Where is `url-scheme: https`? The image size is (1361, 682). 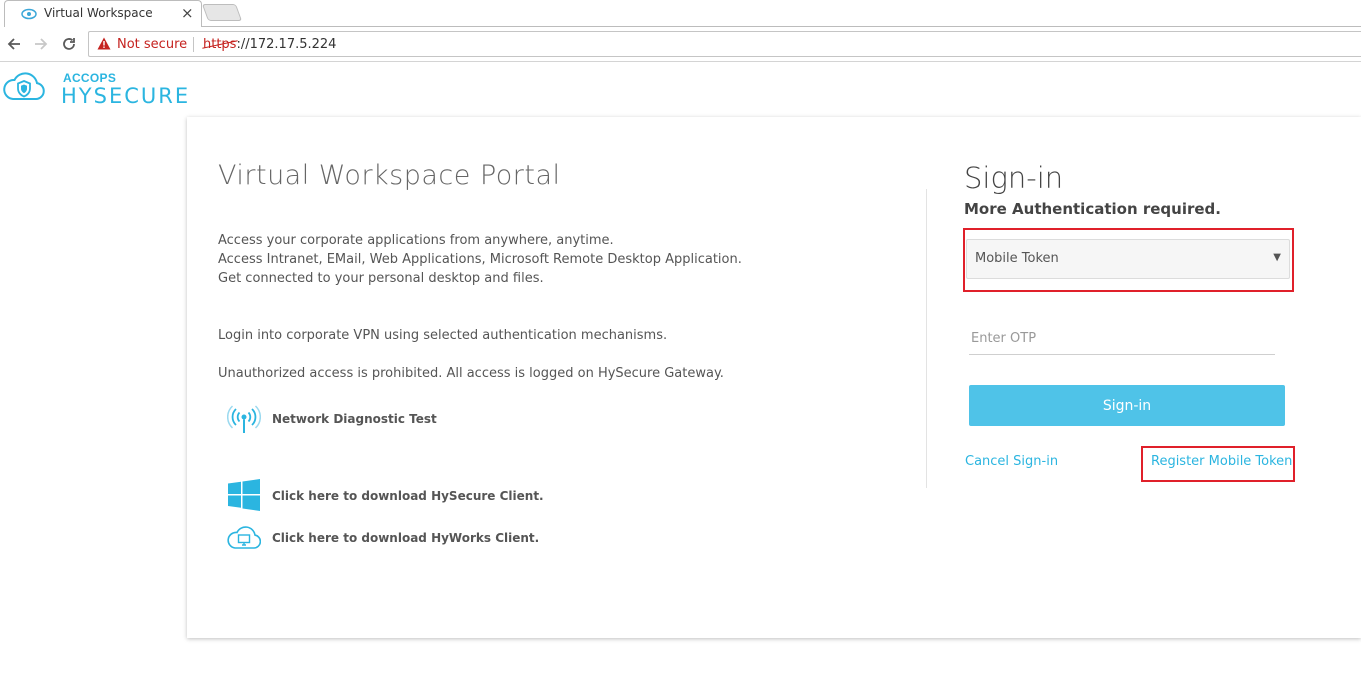
url-scheme: https is located at coordinates (220, 44).